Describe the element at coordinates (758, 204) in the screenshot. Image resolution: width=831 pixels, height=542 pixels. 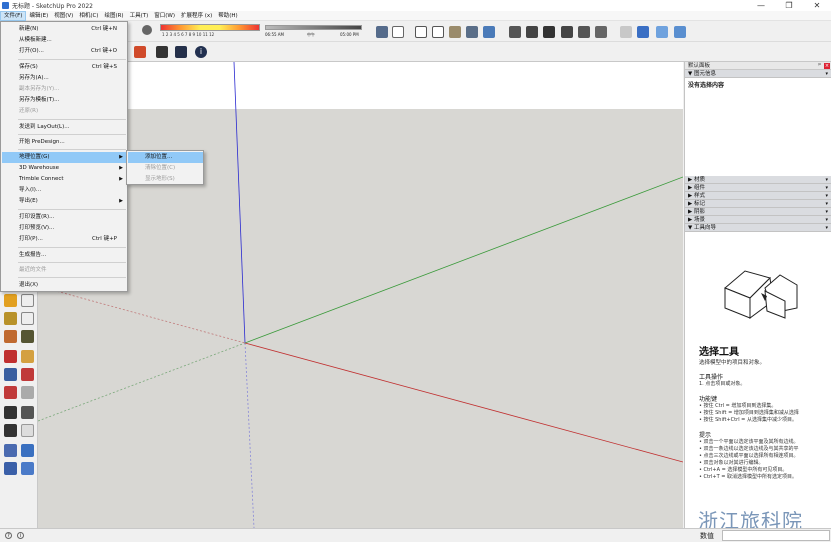
I see `tray-tags: ▶ 标记 ▾` at that location.